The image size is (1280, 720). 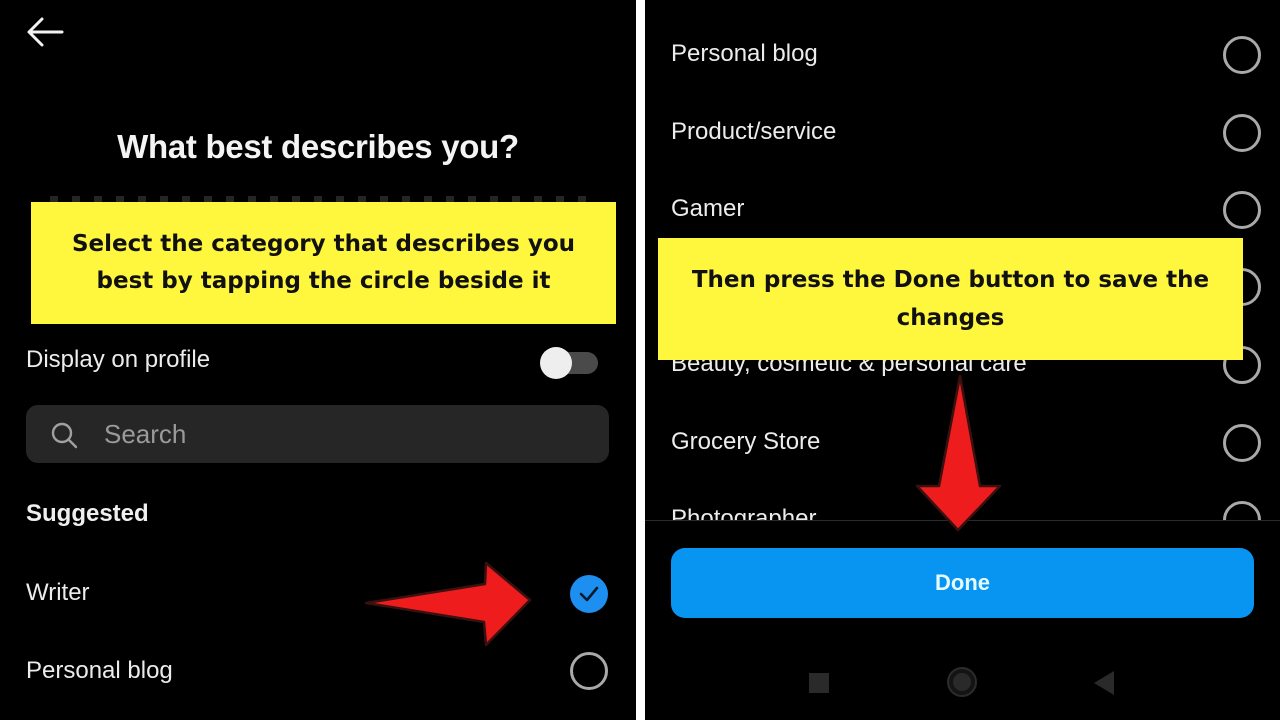 What do you see at coordinates (962, 620) in the screenshot?
I see `bottom-action-bar: Done` at bounding box center [962, 620].